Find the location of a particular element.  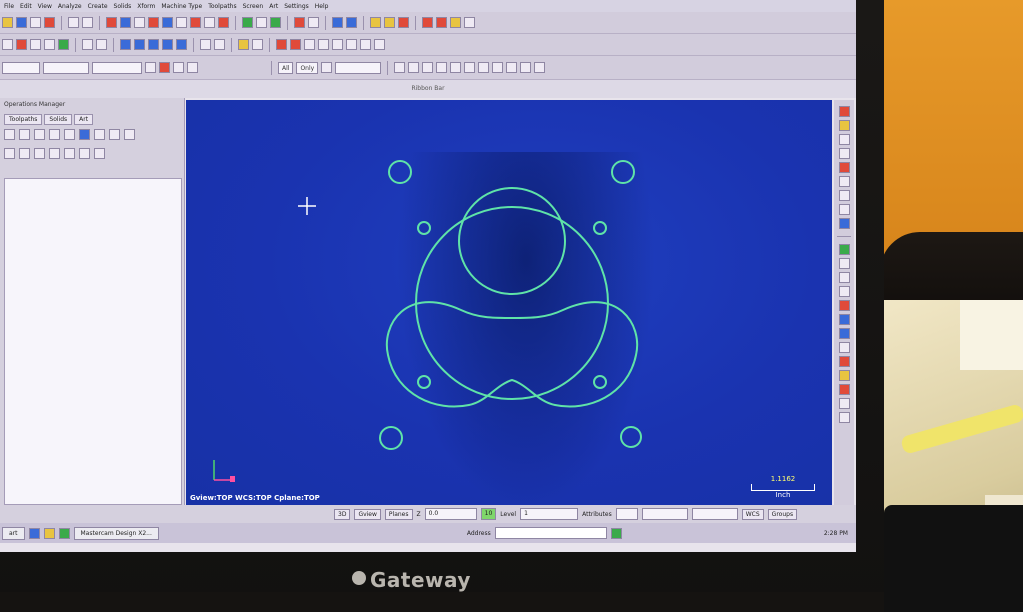

drill-icon is located at coordinates (309, 44).